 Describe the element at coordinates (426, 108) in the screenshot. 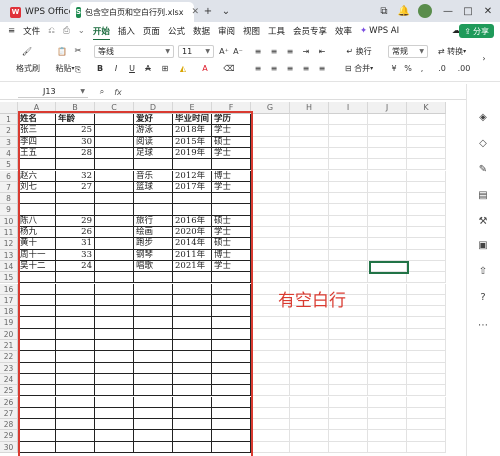

I see `column-header-k: K` at that location.